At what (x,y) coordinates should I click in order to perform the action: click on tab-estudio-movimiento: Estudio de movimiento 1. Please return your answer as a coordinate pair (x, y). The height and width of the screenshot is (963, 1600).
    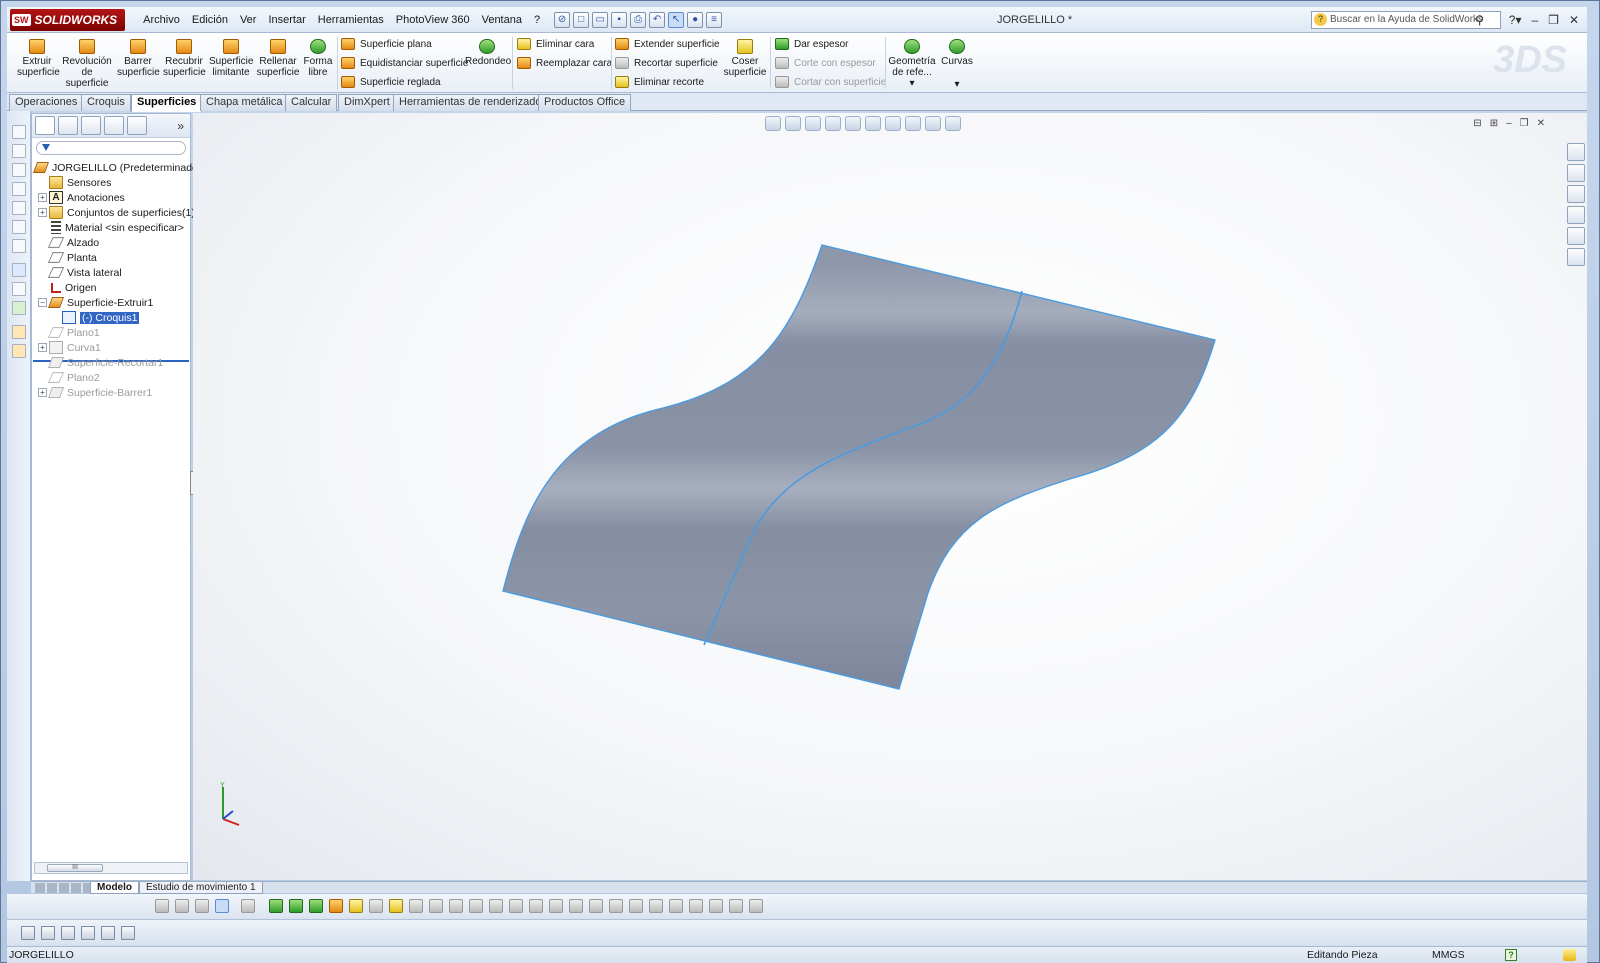
    Looking at the image, I should click on (201, 887).